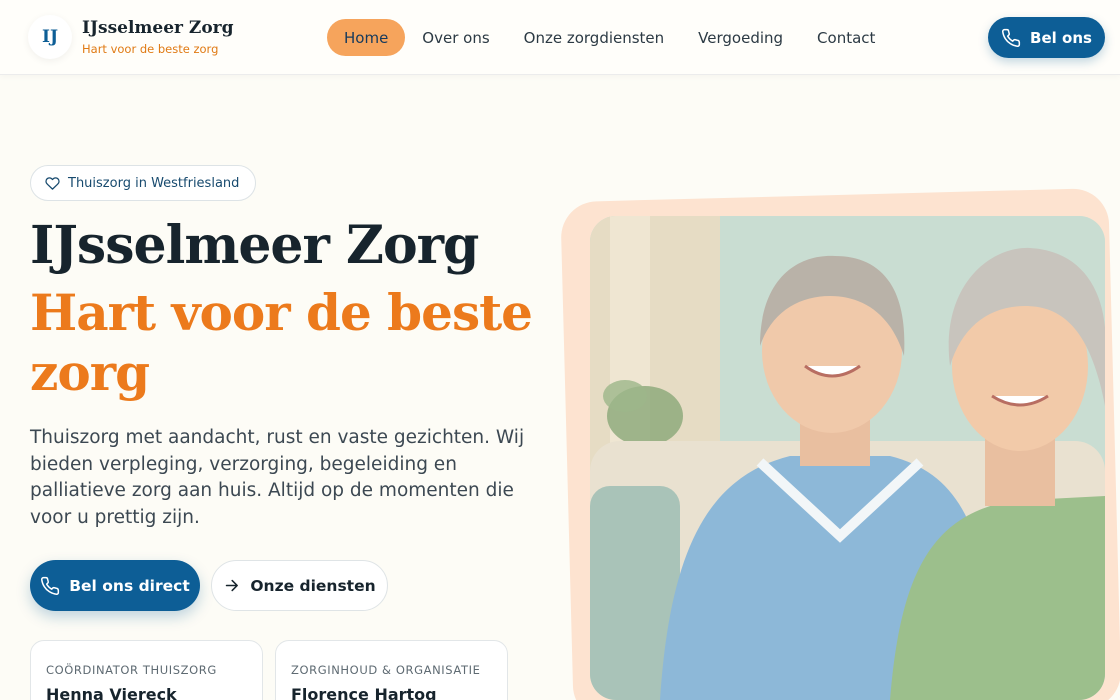 This screenshot has height=700, width=1120. Describe the element at coordinates (158, 28) in the screenshot. I see `brand-name: IJsselmeer Zorg` at that location.